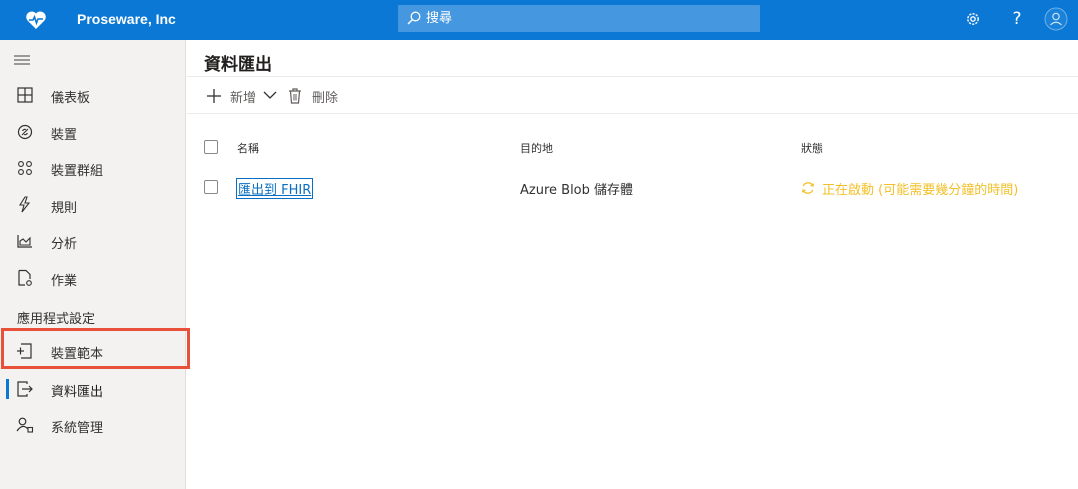 The height and width of the screenshot is (489, 1078). What do you see at coordinates (920, 190) in the screenshot?
I see `status-cell: 正在啟動 (可能需要幾分鐘的時間)` at bounding box center [920, 190].